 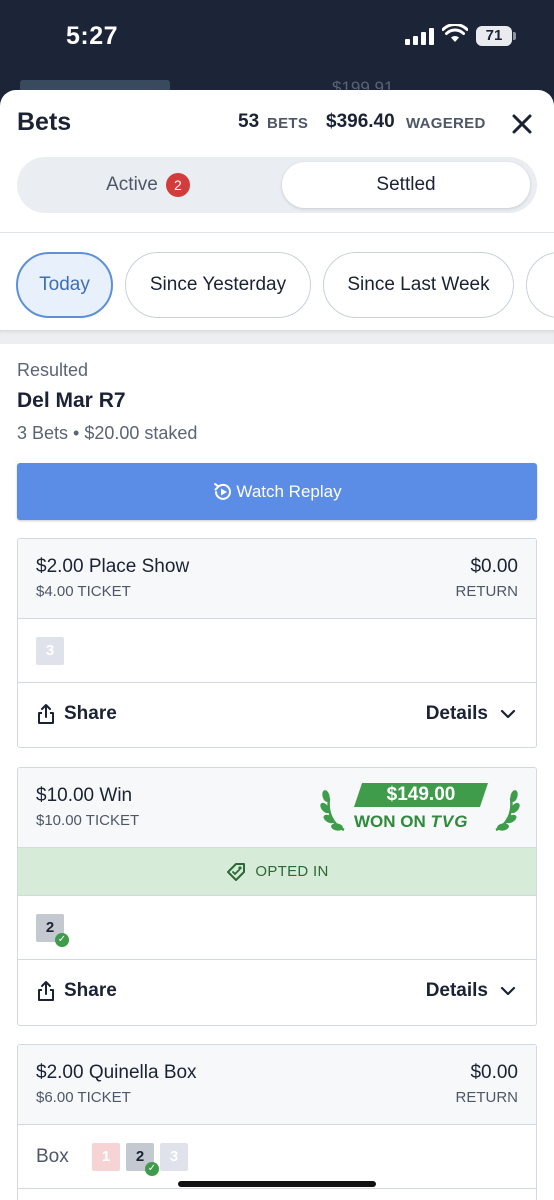 I want to click on battery-tip, so click(x=514, y=36).